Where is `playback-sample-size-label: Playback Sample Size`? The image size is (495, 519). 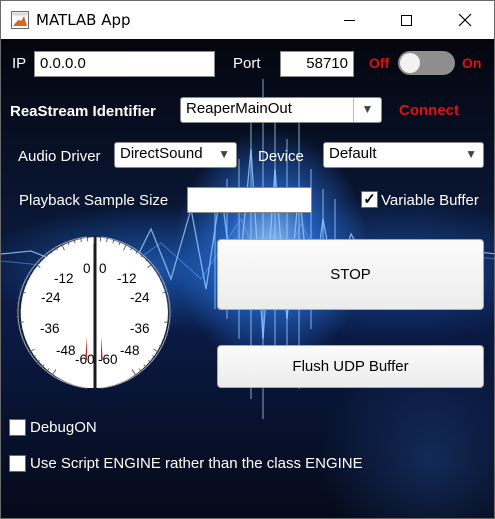 playback-sample-size-label: Playback Sample Size is located at coordinates (94, 200).